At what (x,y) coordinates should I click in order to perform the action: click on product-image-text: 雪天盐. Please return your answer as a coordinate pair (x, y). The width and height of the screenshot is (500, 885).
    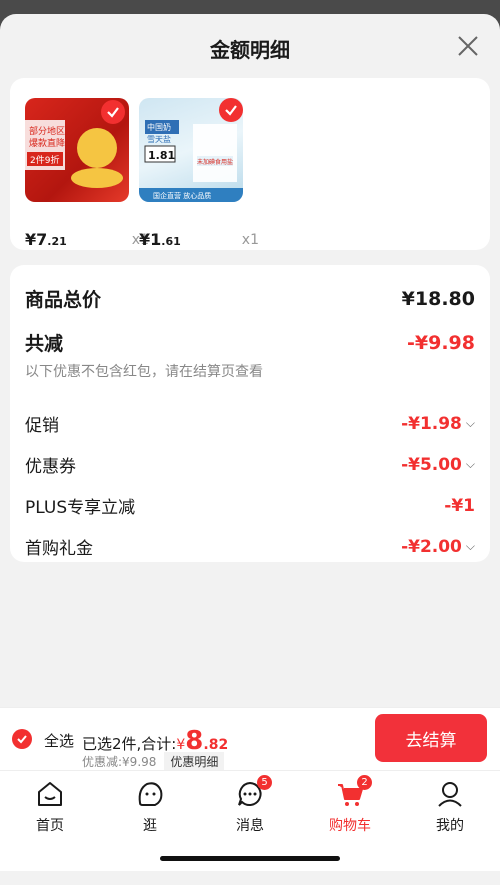
    Looking at the image, I should click on (159, 139).